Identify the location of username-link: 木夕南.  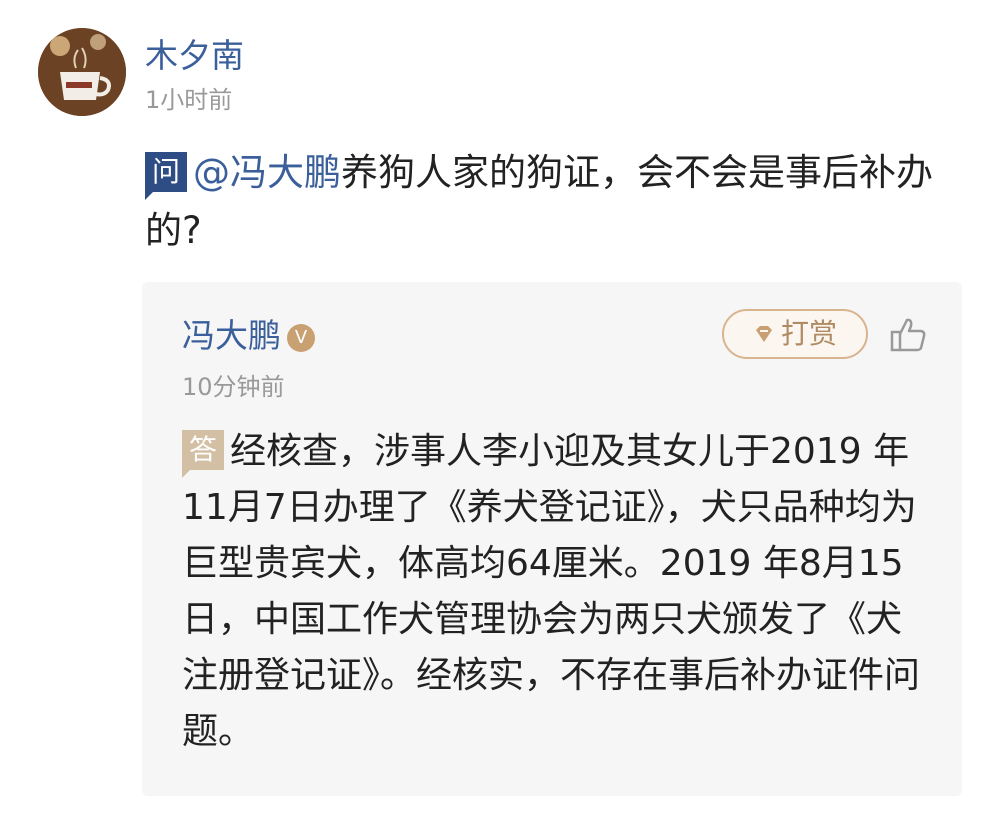
(194, 56).